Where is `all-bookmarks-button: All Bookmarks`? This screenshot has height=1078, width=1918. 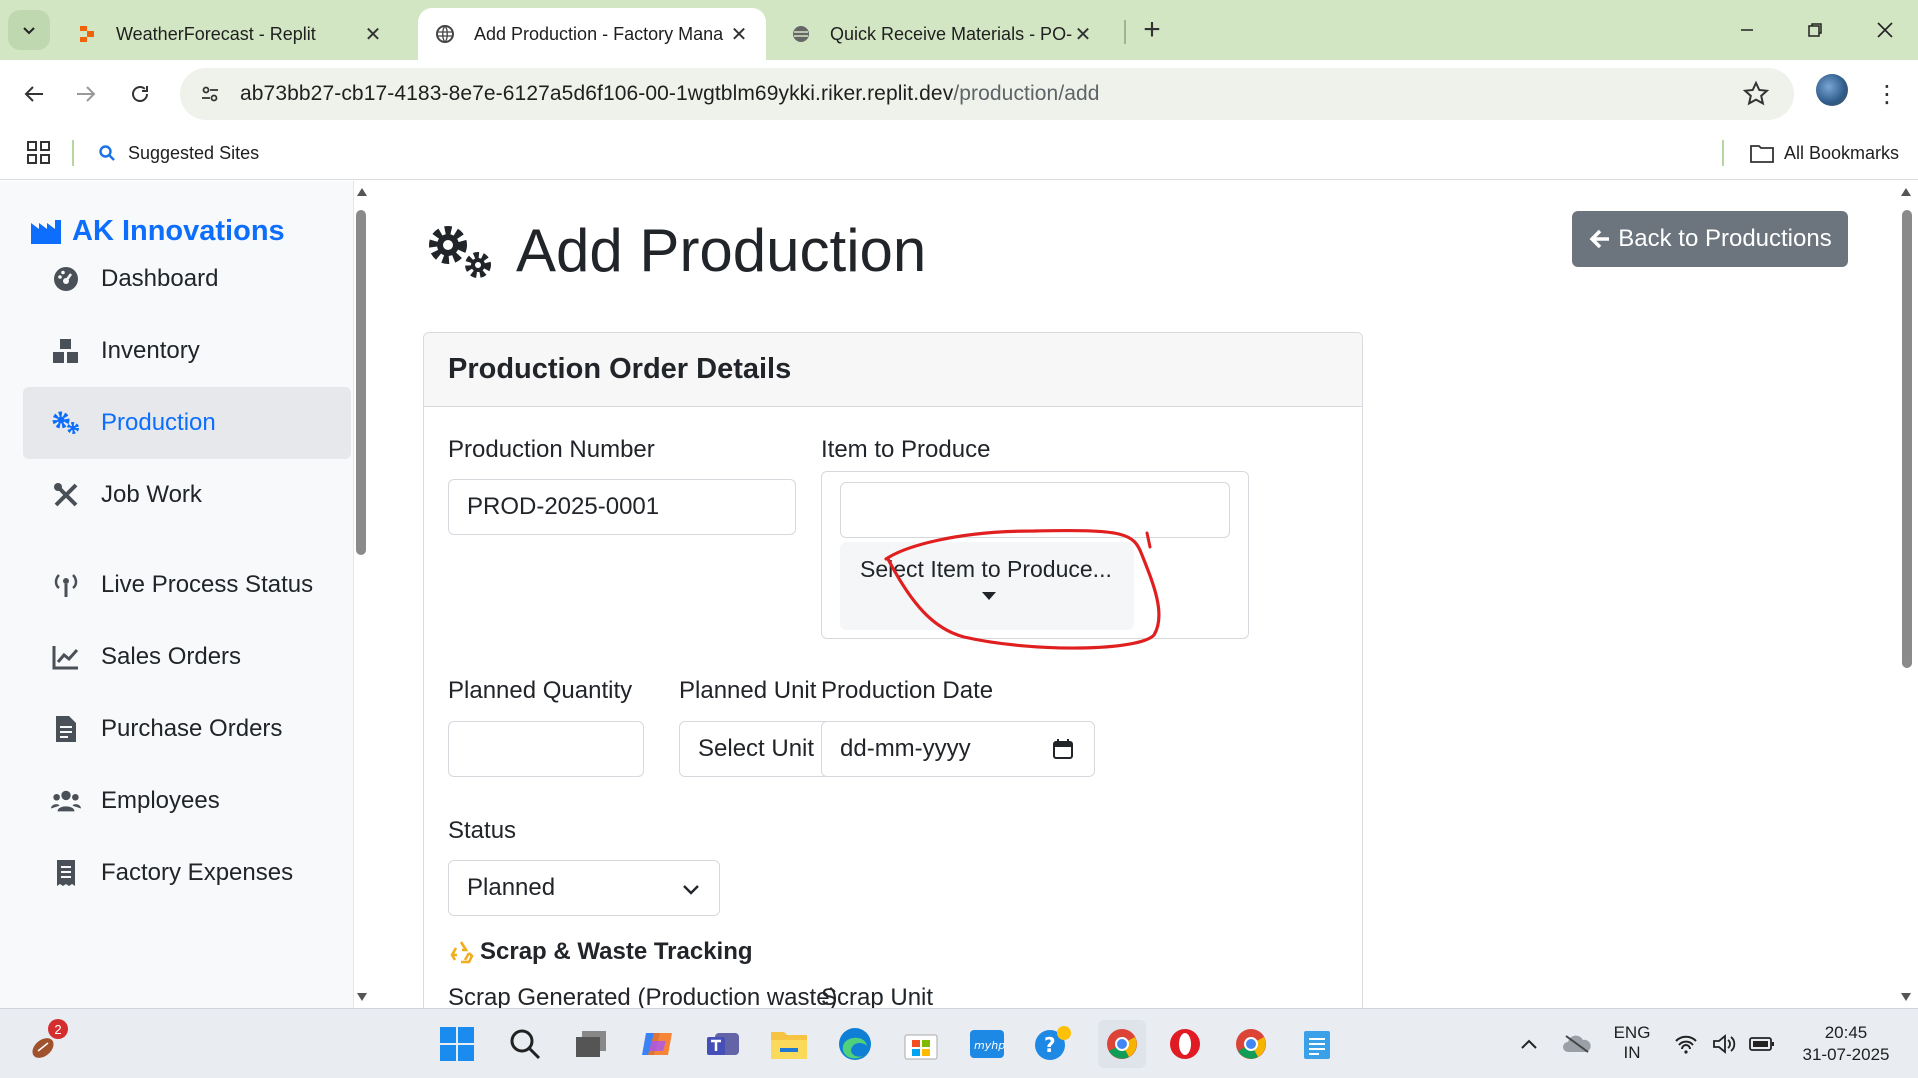
all-bookmarks-button: All Bookmarks is located at coordinates (1824, 153).